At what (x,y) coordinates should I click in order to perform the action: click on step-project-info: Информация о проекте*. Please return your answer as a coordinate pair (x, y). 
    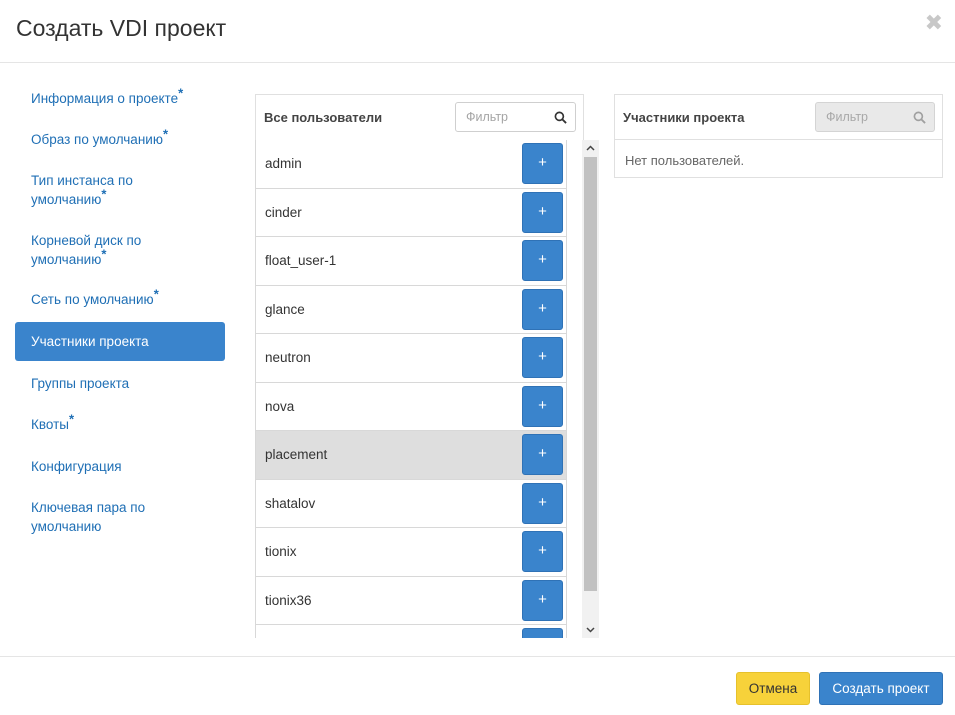
    Looking at the image, I should click on (120, 96).